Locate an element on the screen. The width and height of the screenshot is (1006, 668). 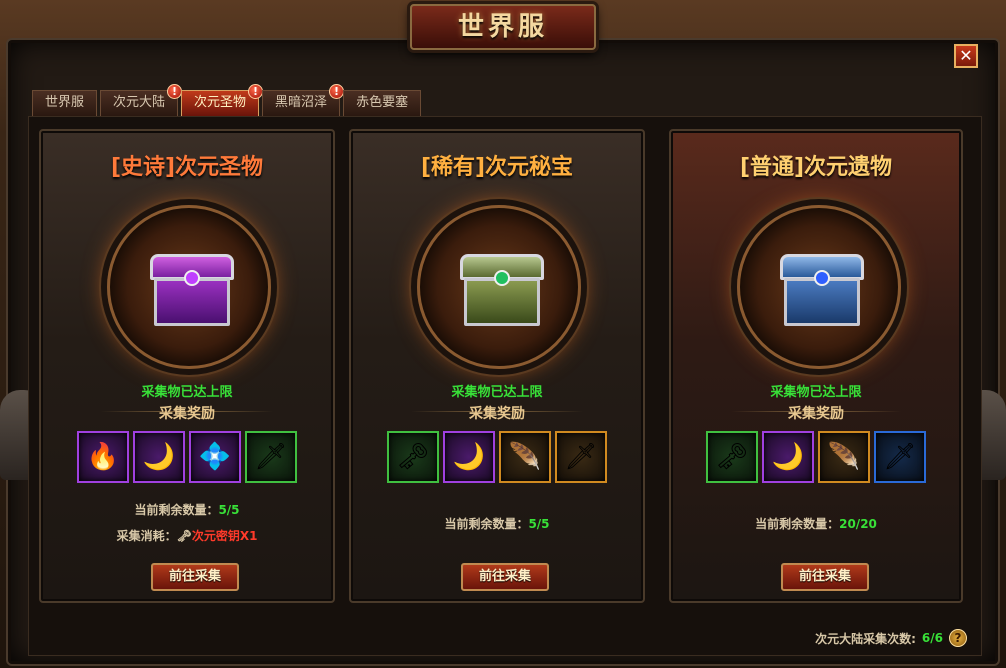
collection-count-label: 次元大陆采集次数: is located at coordinates (865, 638).